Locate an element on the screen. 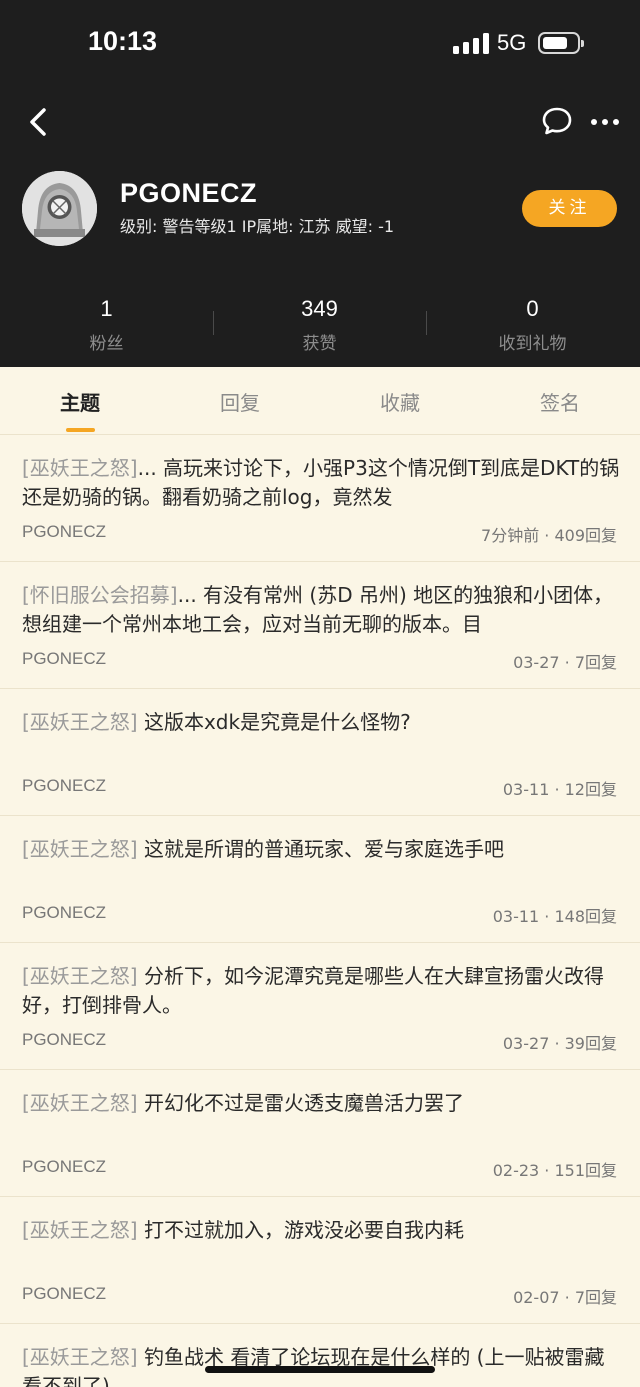 This screenshot has width=640, height=1387. battery-icon is located at coordinates (561, 43).